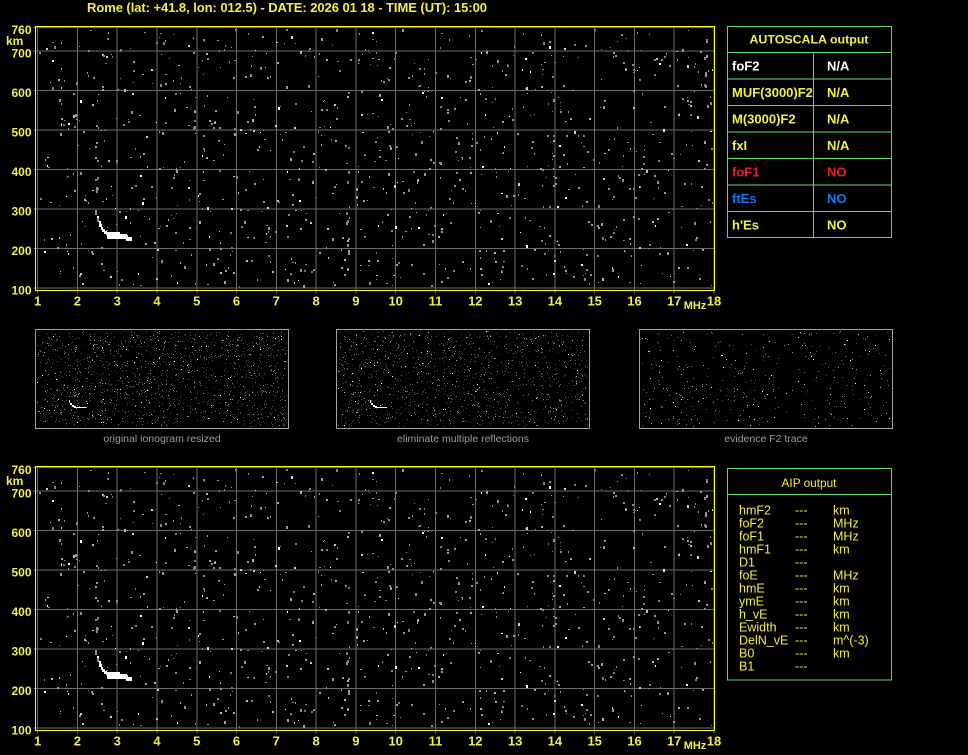 The height and width of the screenshot is (755, 968). Describe the element at coordinates (764, 119) in the screenshot. I see `svg-text: M(3000)F2` at that location.